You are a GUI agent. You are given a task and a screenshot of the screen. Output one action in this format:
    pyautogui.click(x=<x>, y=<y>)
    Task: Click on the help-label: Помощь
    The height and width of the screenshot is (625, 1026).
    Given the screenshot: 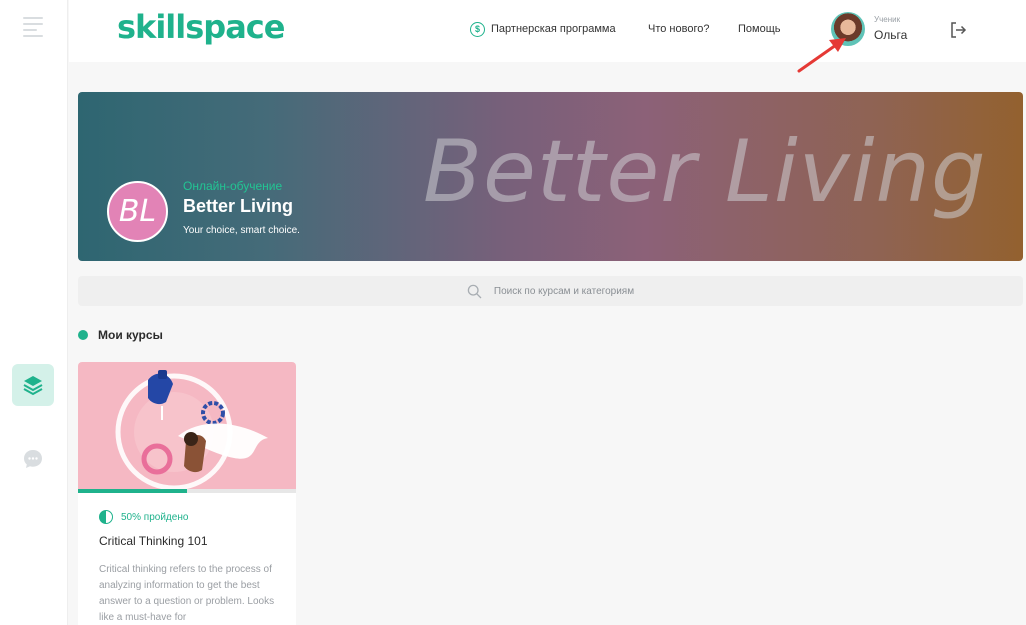 What is the action you would take?
    pyautogui.click(x=759, y=29)
    